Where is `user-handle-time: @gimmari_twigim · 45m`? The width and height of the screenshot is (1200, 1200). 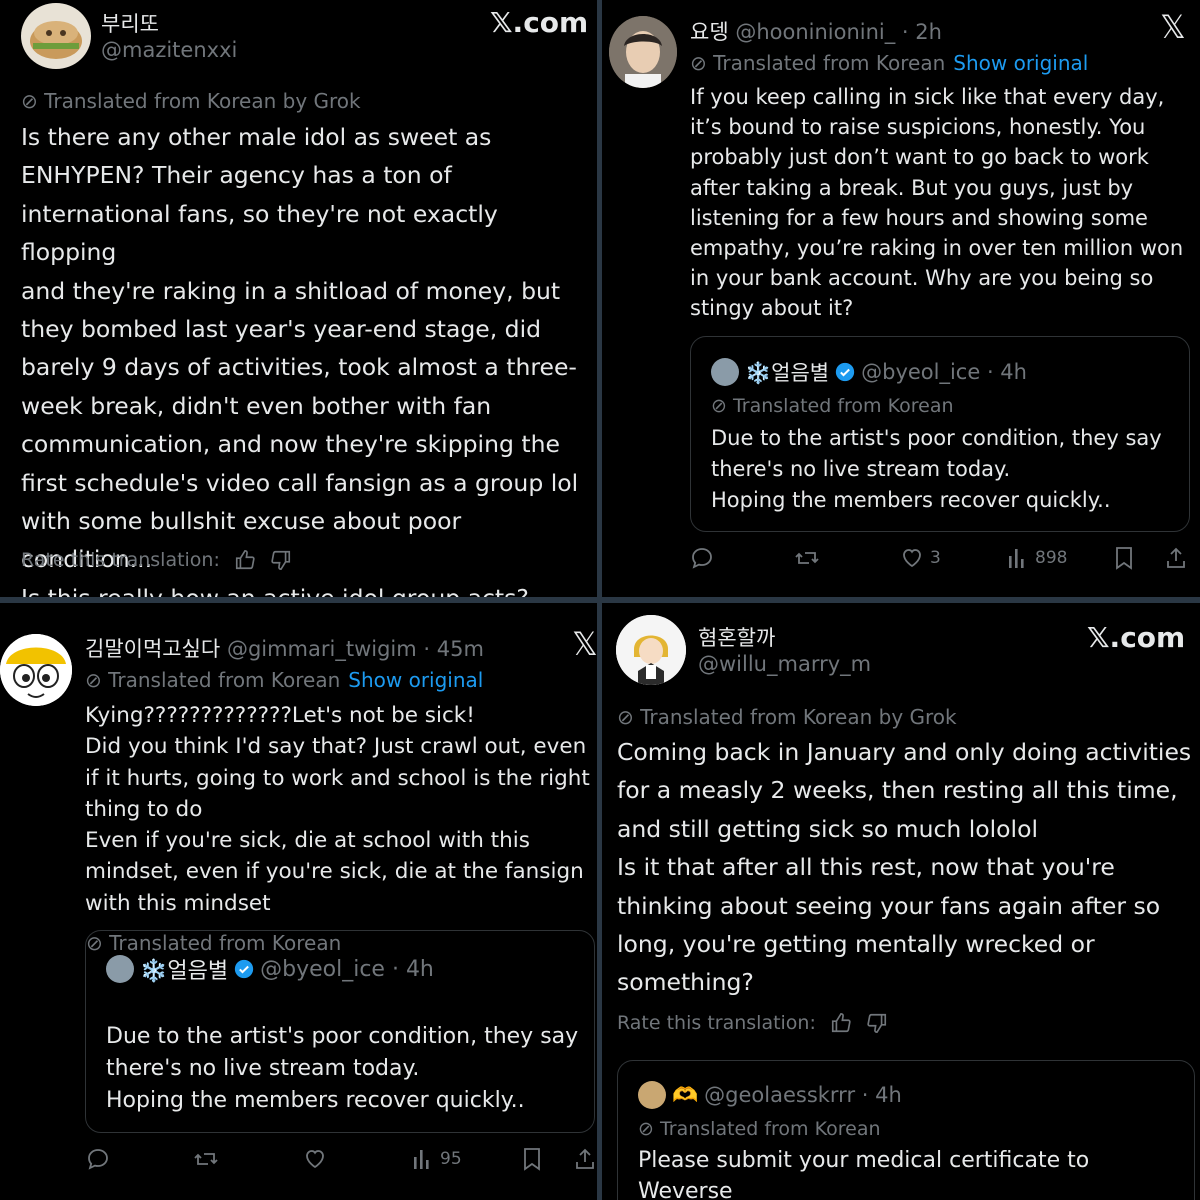 user-handle-time: @gimmari_twigim · 45m is located at coordinates (355, 649).